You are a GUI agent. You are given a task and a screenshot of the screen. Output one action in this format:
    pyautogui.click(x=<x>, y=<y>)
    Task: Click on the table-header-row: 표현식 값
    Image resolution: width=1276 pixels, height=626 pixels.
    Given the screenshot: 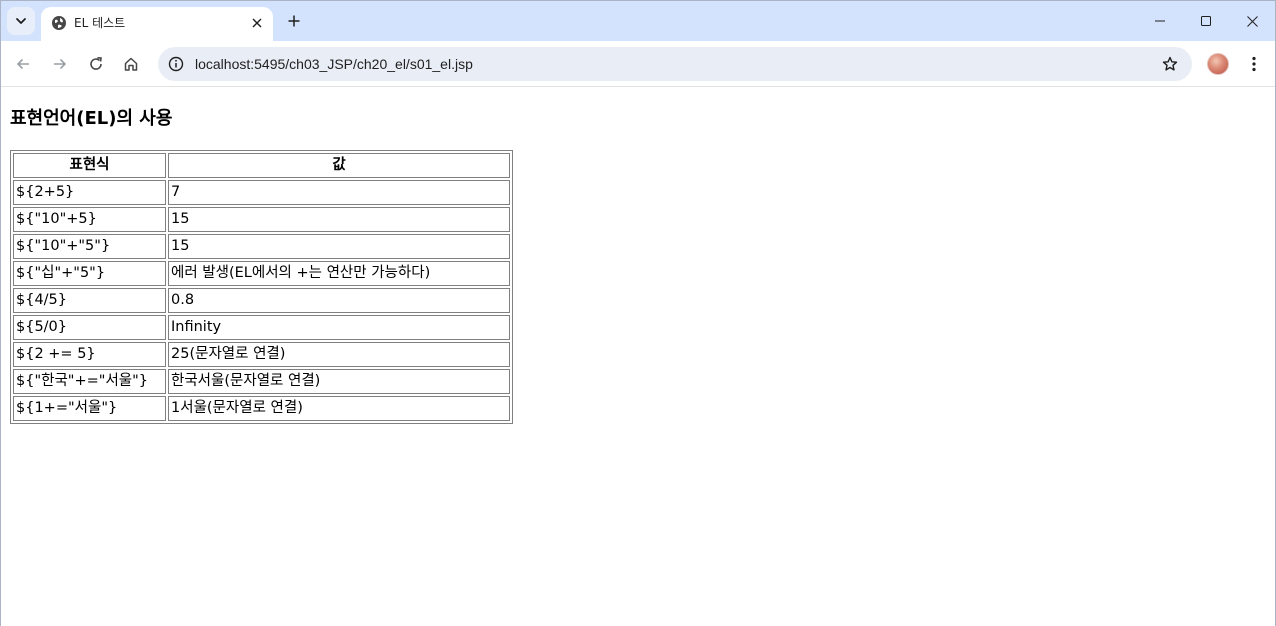 What is the action you would take?
    pyautogui.click(x=261, y=165)
    